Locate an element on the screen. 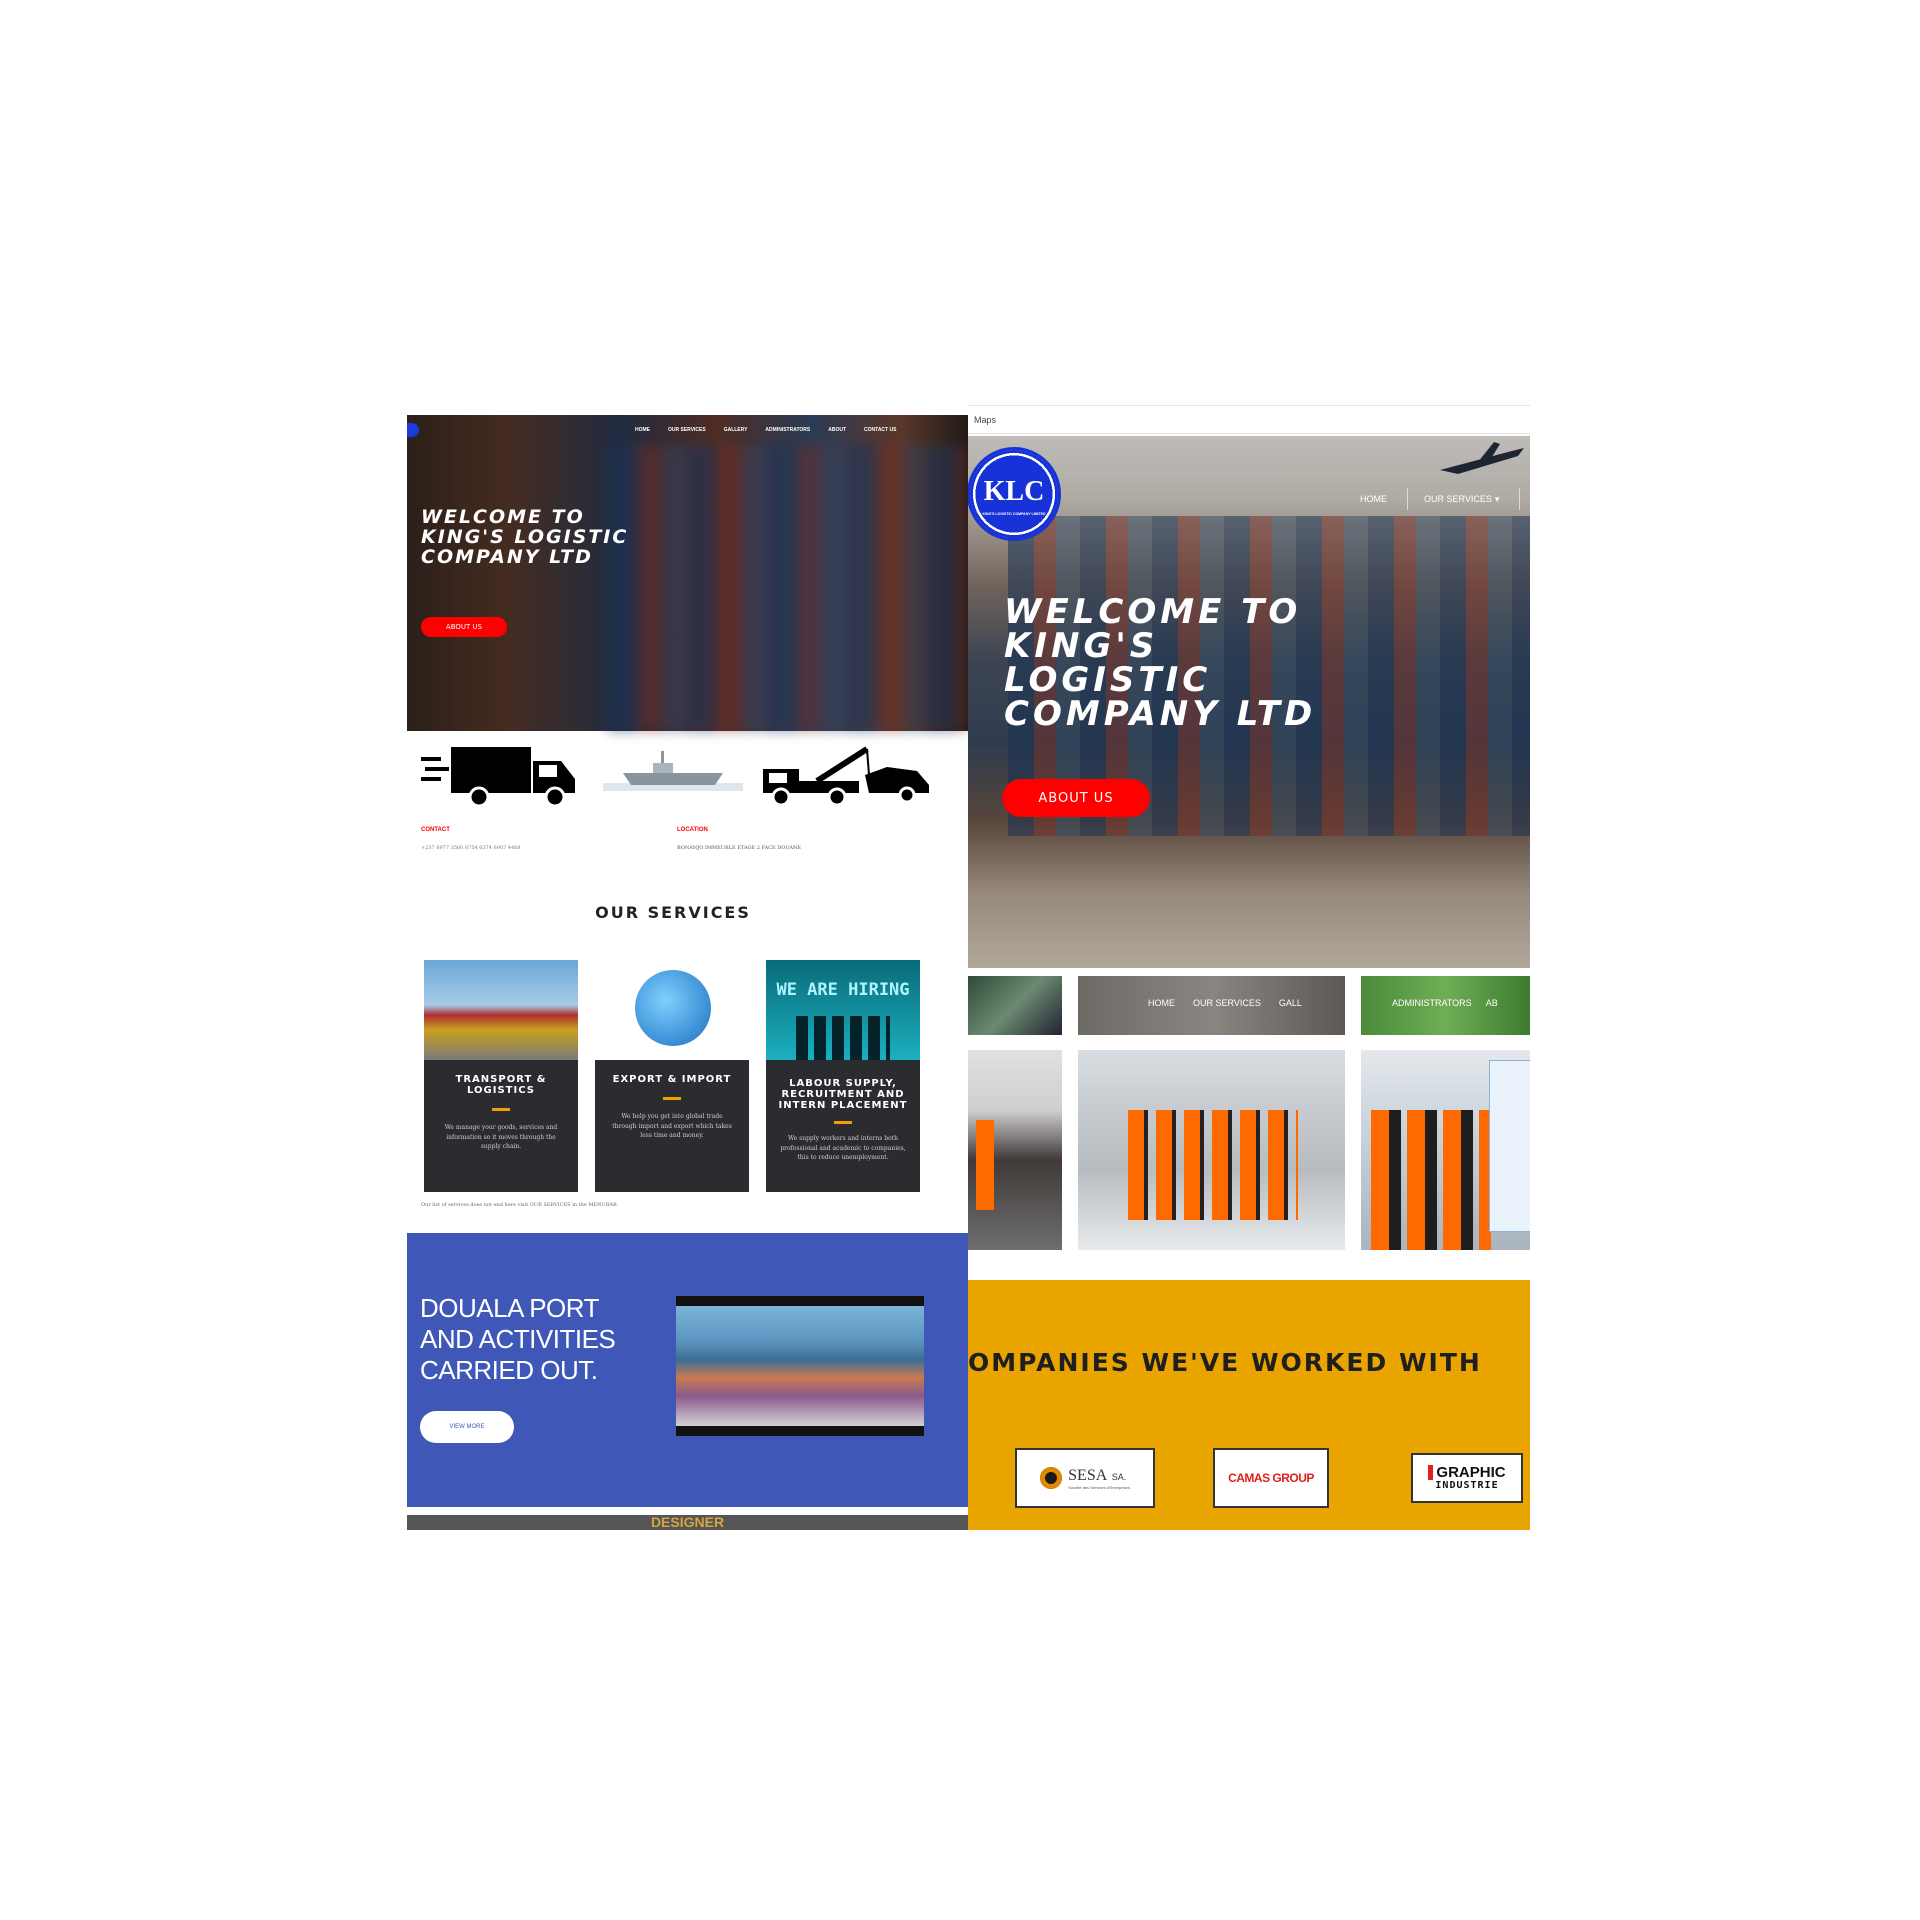  location-label: LOCATION is located at coordinates (692, 830).